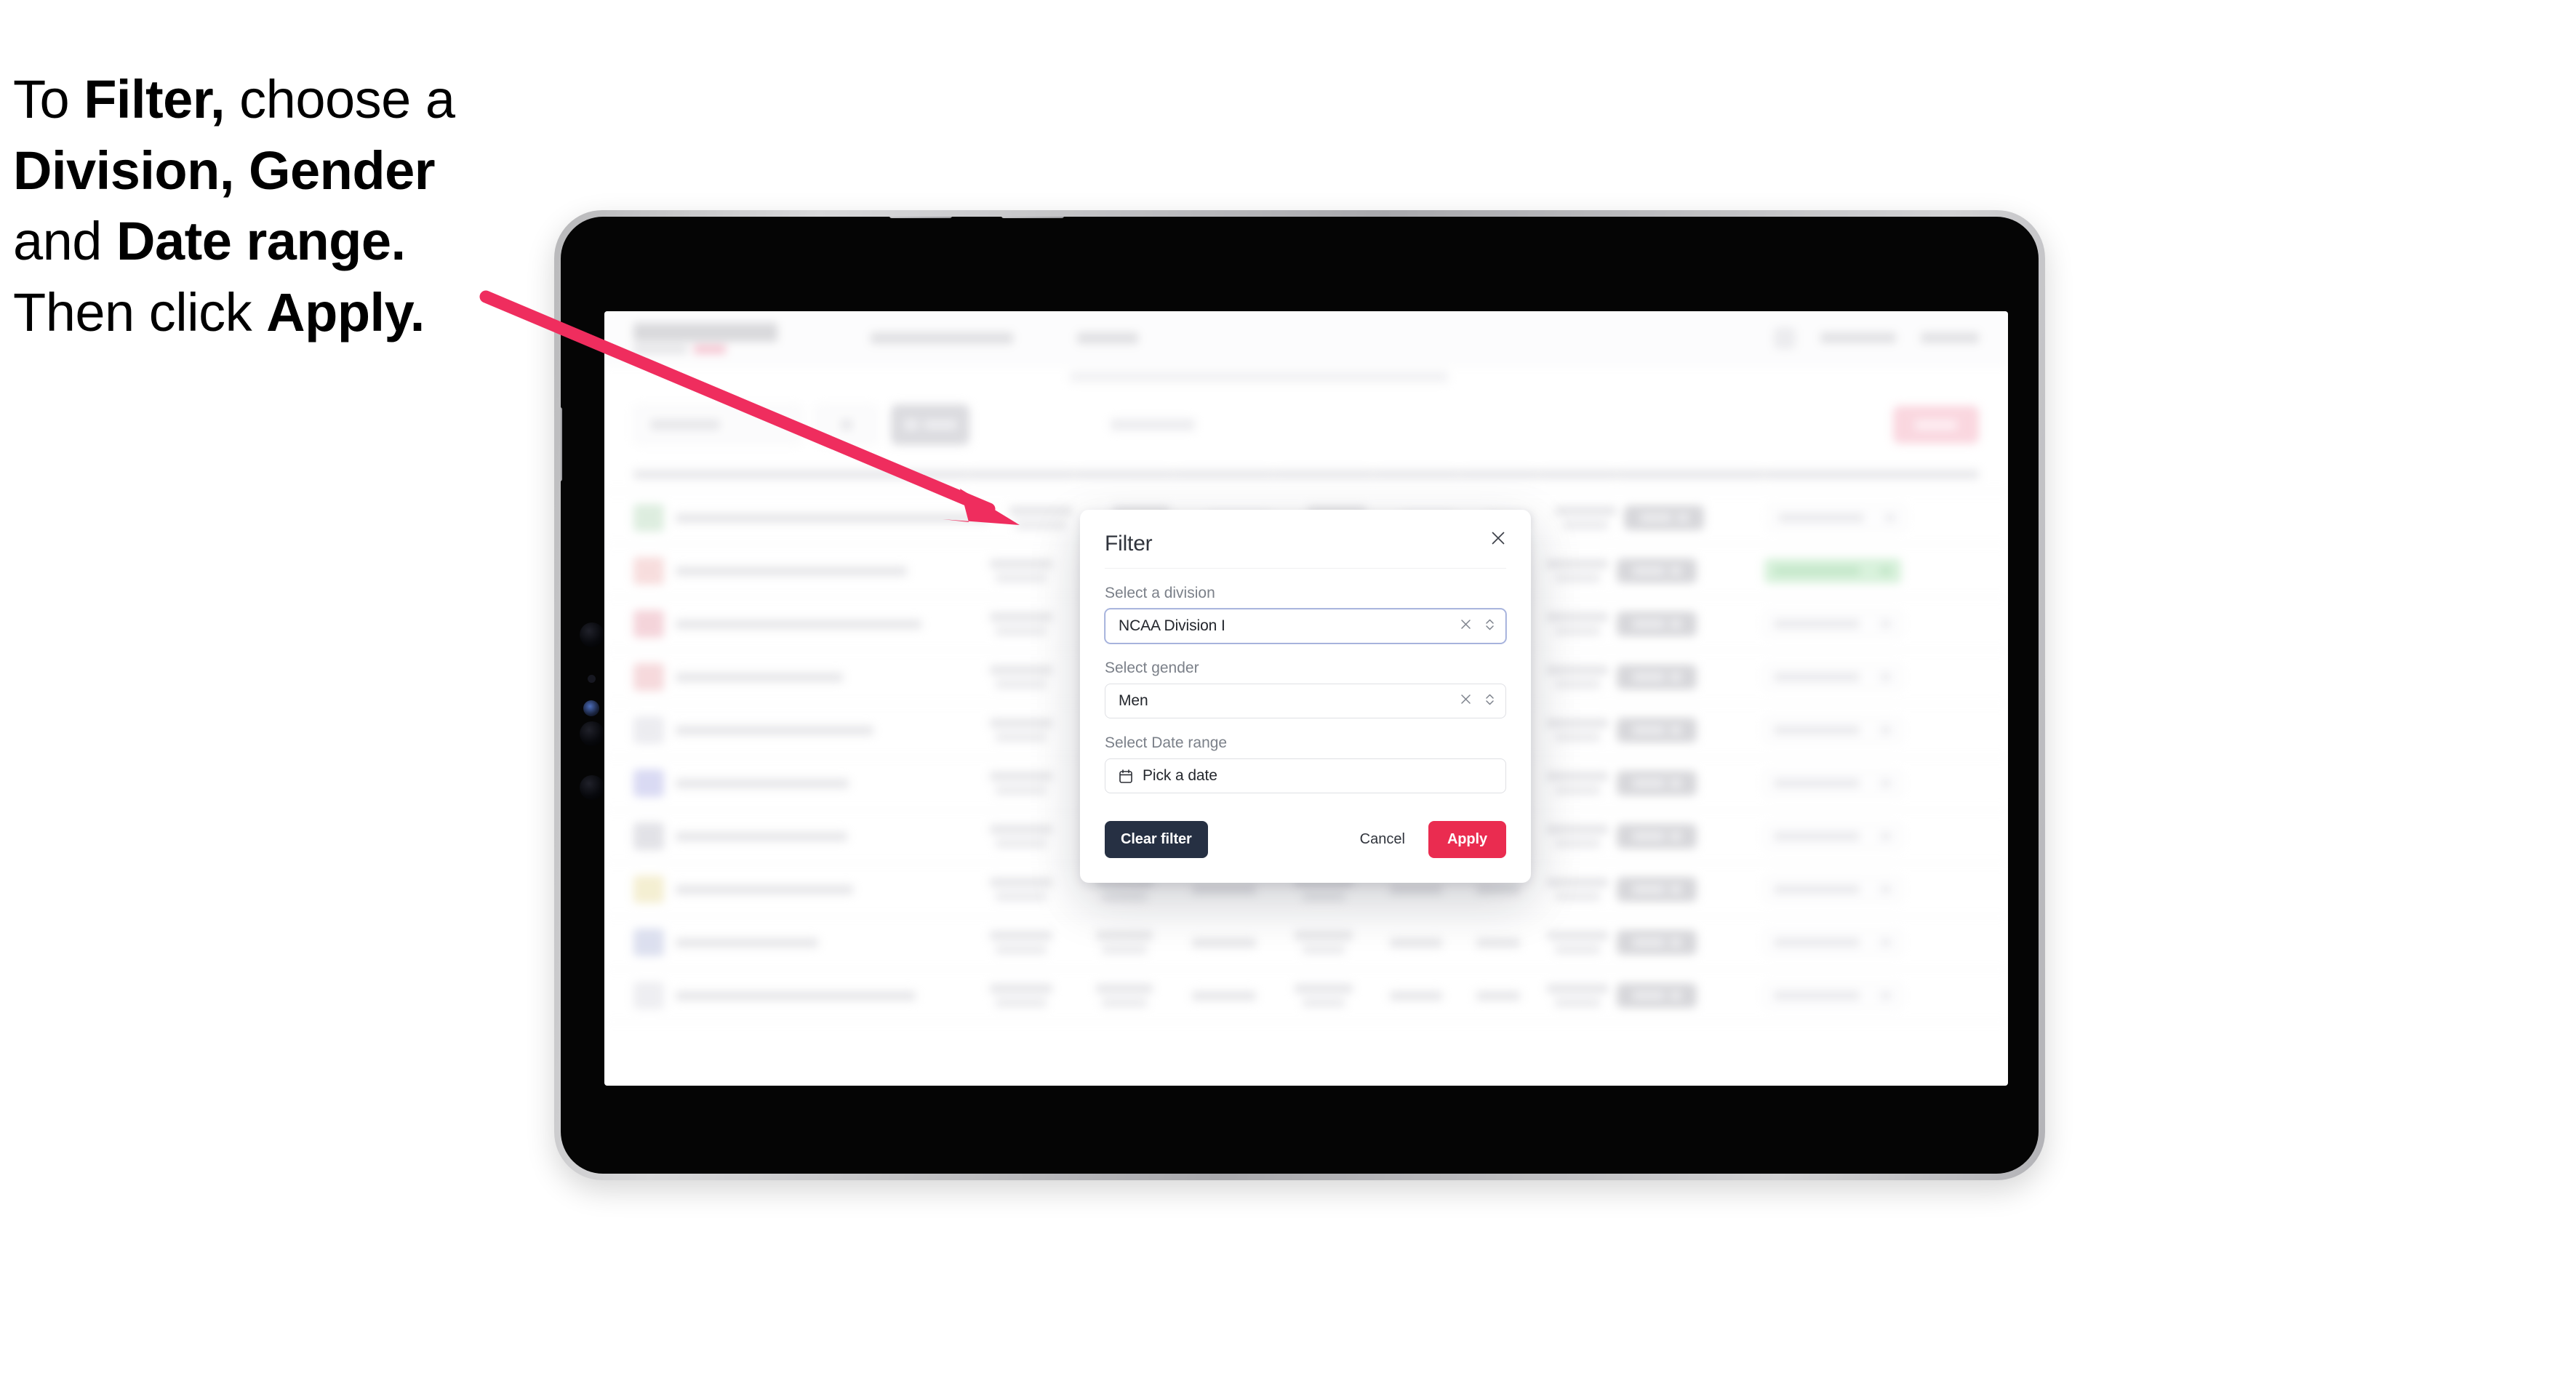  What do you see at coordinates (1129, 544) in the screenshot?
I see `modal-title: Filter` at bounding box center [1129, 544].